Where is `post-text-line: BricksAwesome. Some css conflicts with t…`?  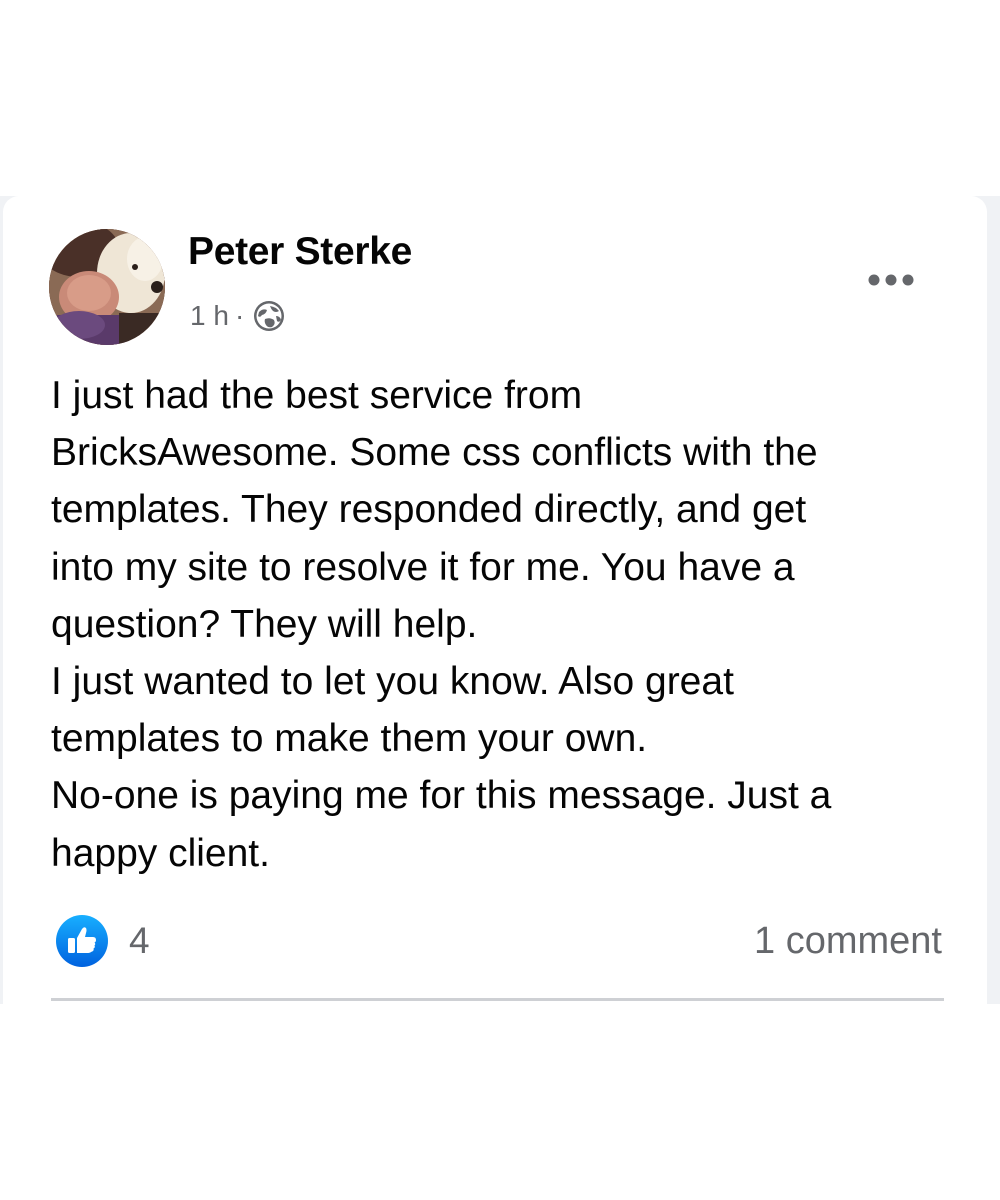
post-text-line: BricksAwesome. Some css conflicts with t… is located at coordinates (434, 453).